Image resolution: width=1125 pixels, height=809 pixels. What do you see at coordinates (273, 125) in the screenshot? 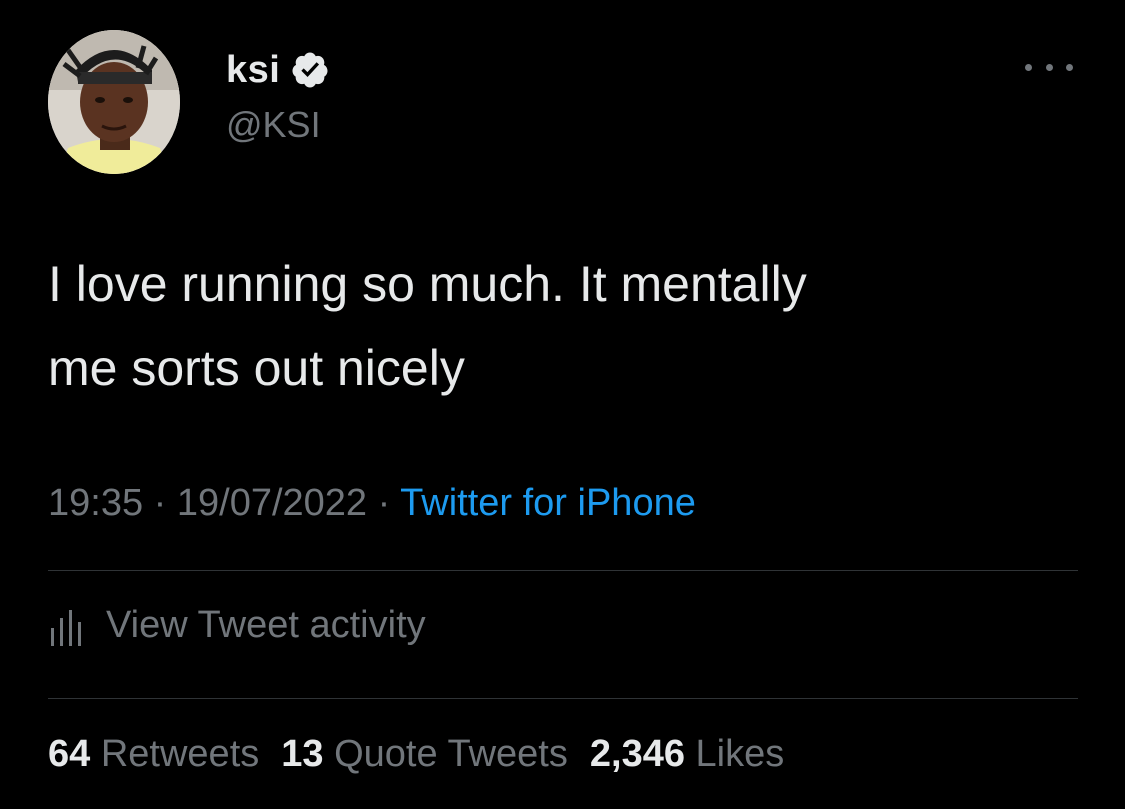
I see `user-handle: @KSI` at bounding box center [273, 125].